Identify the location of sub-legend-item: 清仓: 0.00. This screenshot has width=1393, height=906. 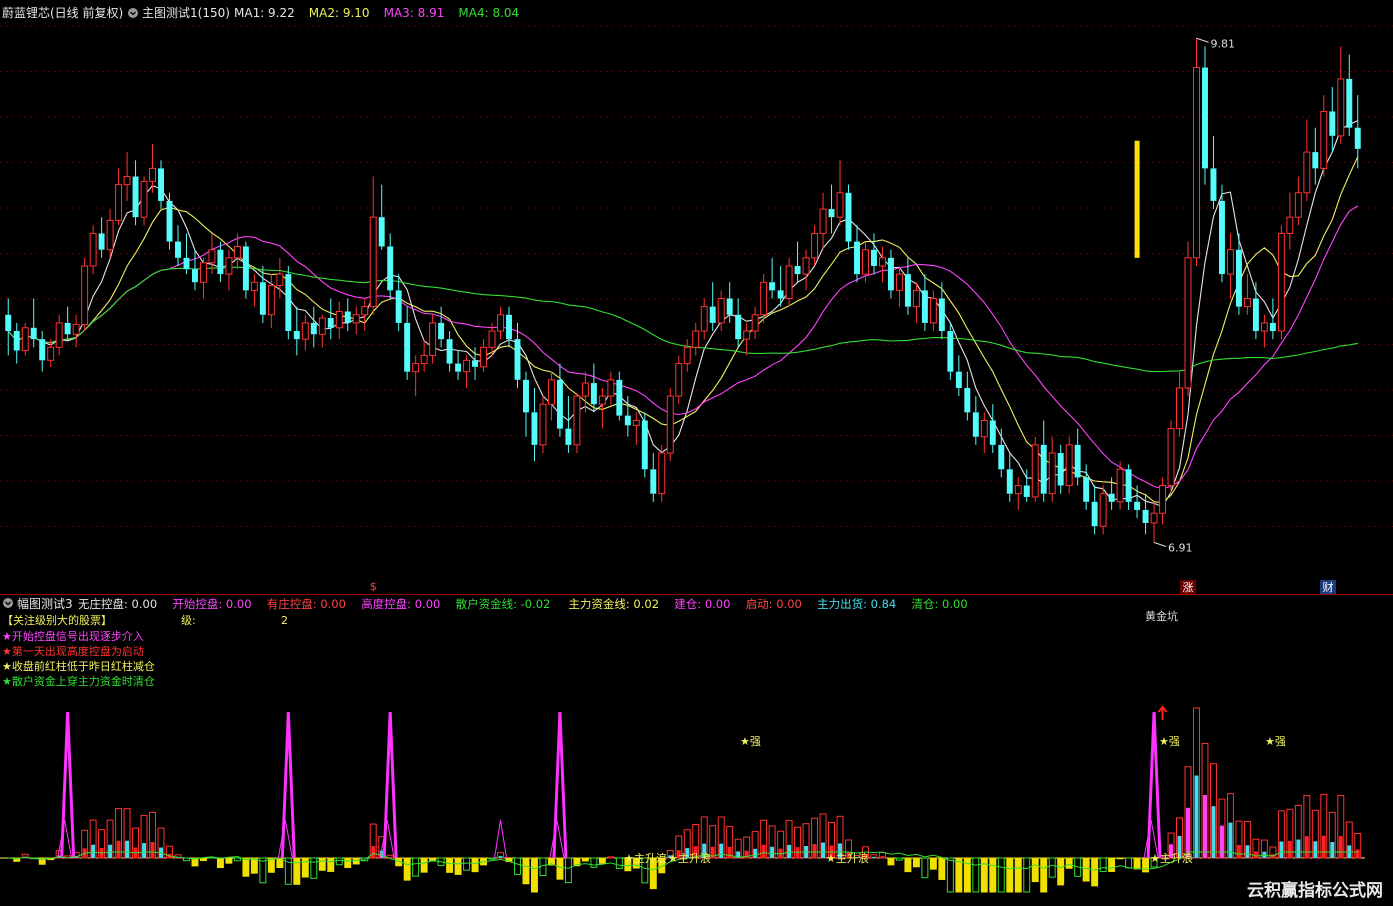
(940, 604).